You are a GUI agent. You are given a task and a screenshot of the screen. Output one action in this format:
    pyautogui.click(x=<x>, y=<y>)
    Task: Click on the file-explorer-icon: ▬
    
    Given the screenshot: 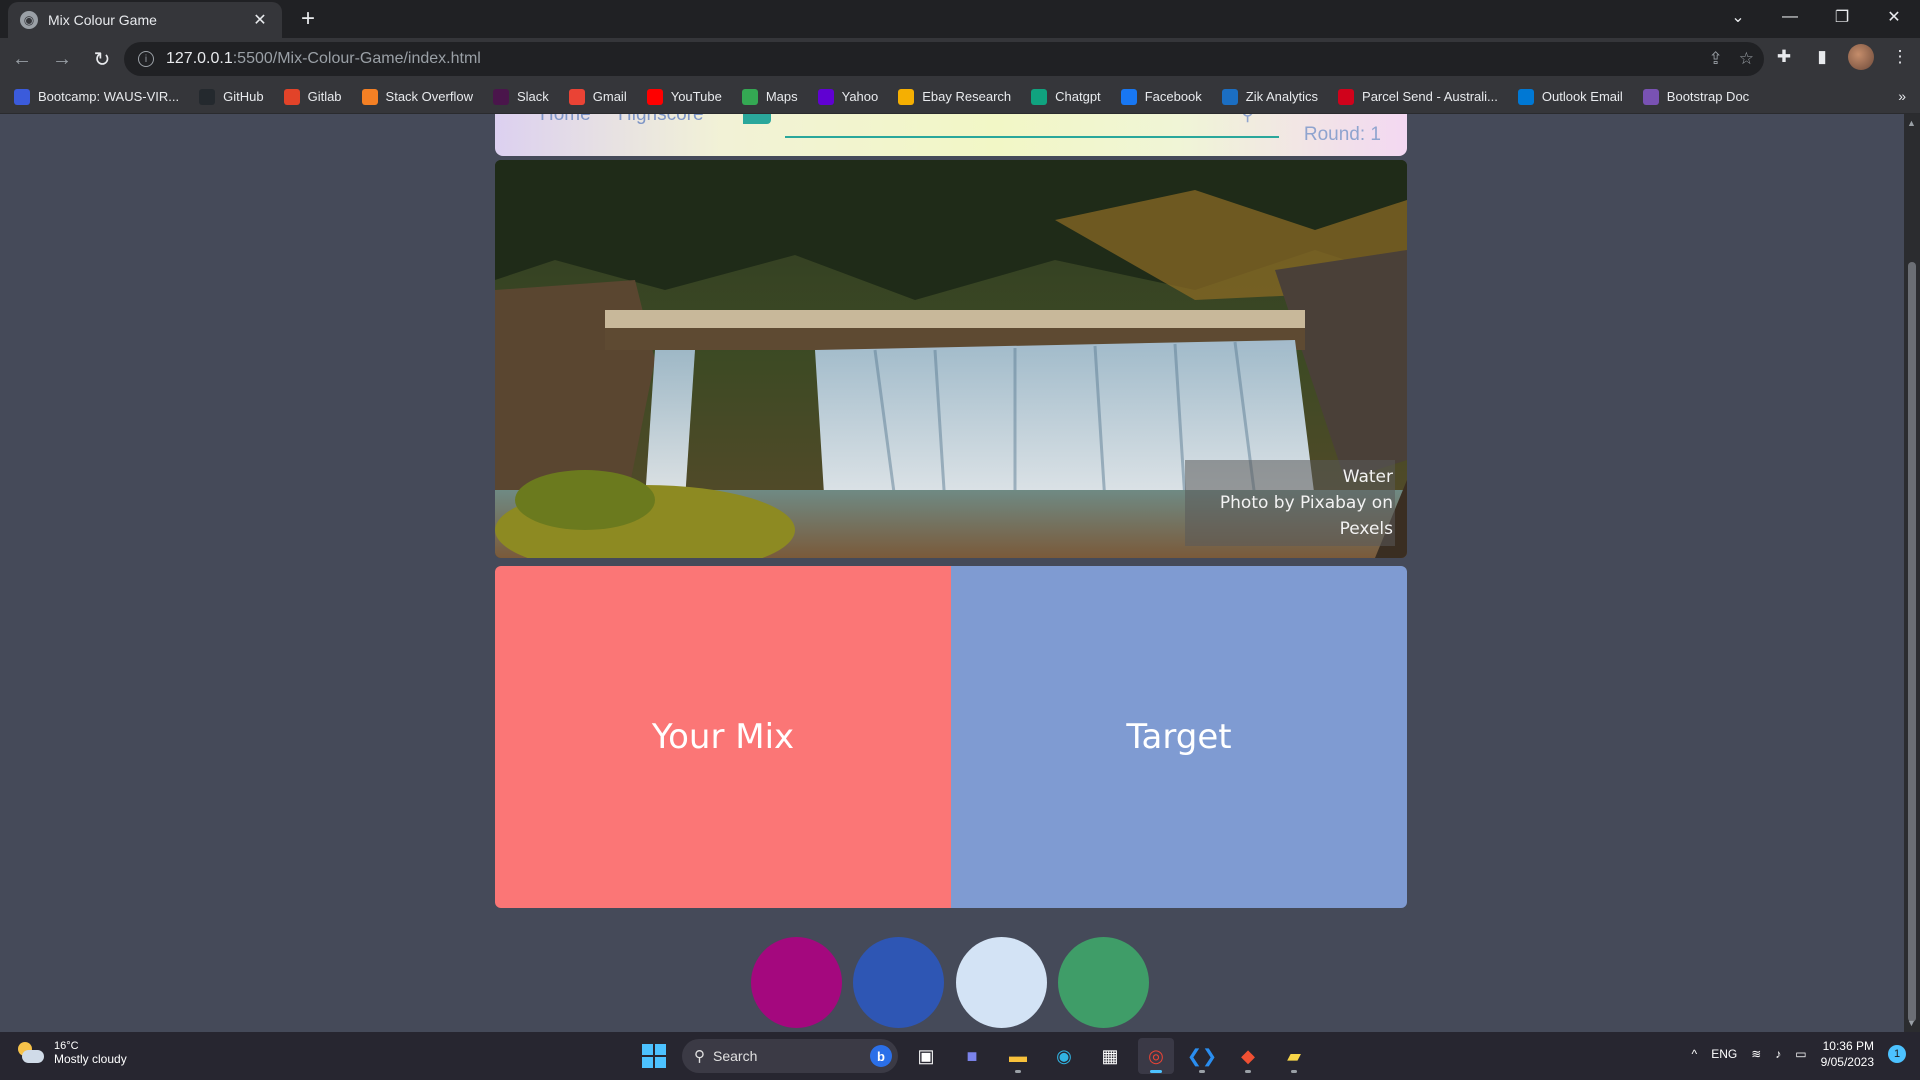 What is the action you would take?
    pyautogui.click(x=1018, y=1056)
    